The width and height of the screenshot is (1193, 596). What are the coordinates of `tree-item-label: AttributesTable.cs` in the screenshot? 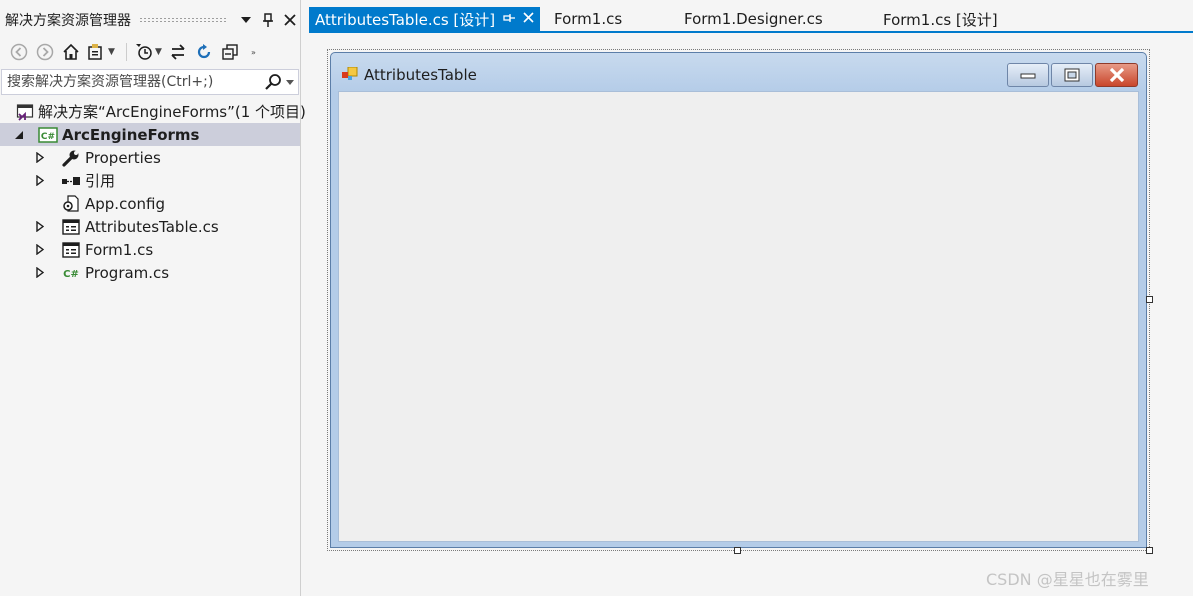 It's located at (152, 226).